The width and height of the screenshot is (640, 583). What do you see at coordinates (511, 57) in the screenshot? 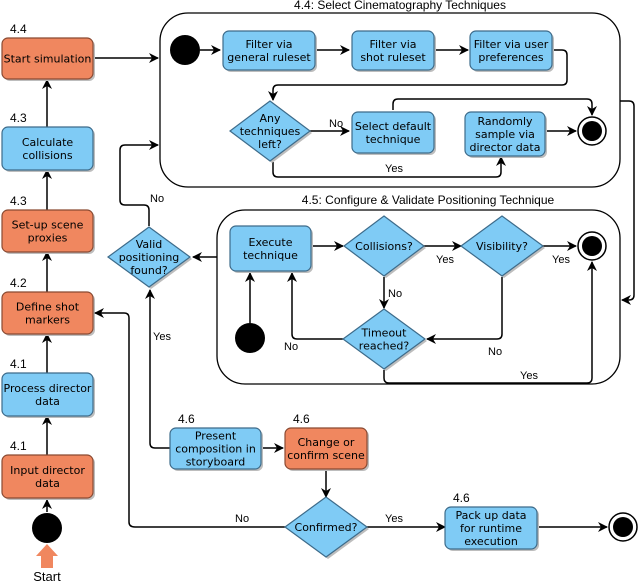
I see `node-filter-user-text: preferences` at bounding box center [511, 57].